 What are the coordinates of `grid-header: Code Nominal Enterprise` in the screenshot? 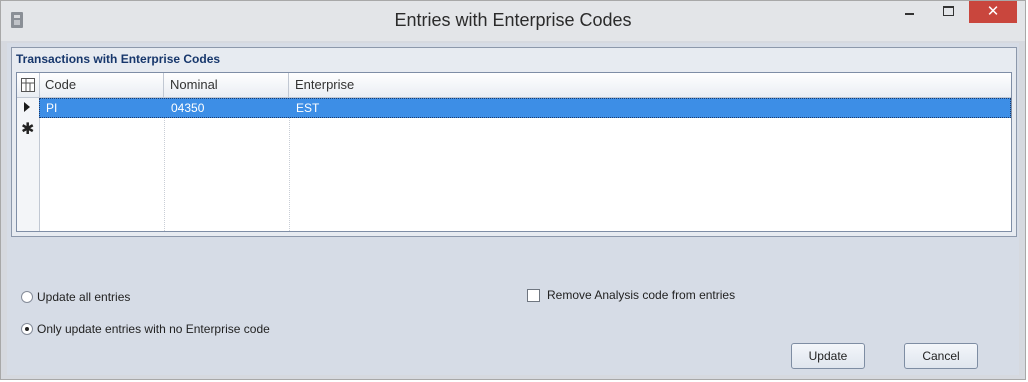 It's located at (514, 85).